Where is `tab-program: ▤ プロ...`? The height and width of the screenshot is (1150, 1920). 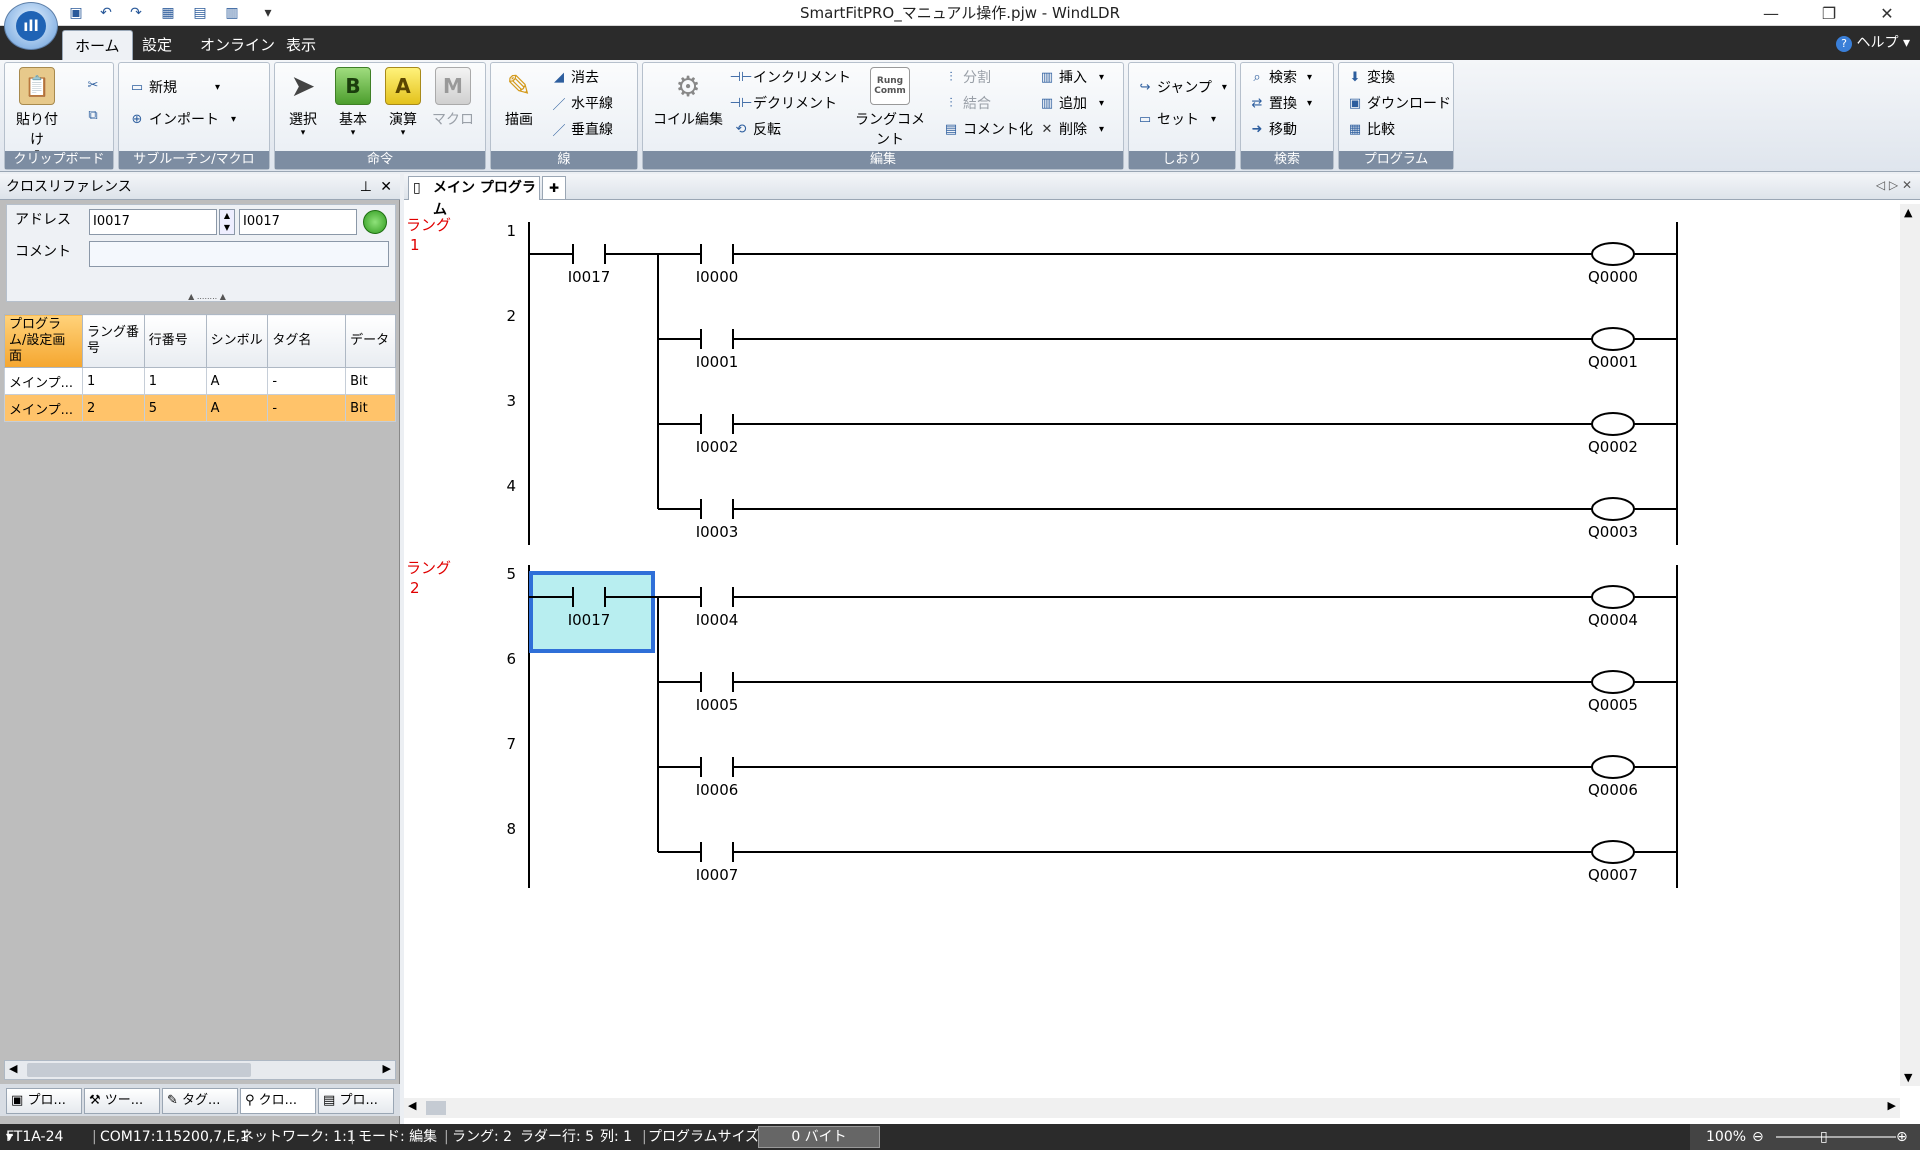 tab-program: ▤ プロ... is located at coordinates (356, 1101).